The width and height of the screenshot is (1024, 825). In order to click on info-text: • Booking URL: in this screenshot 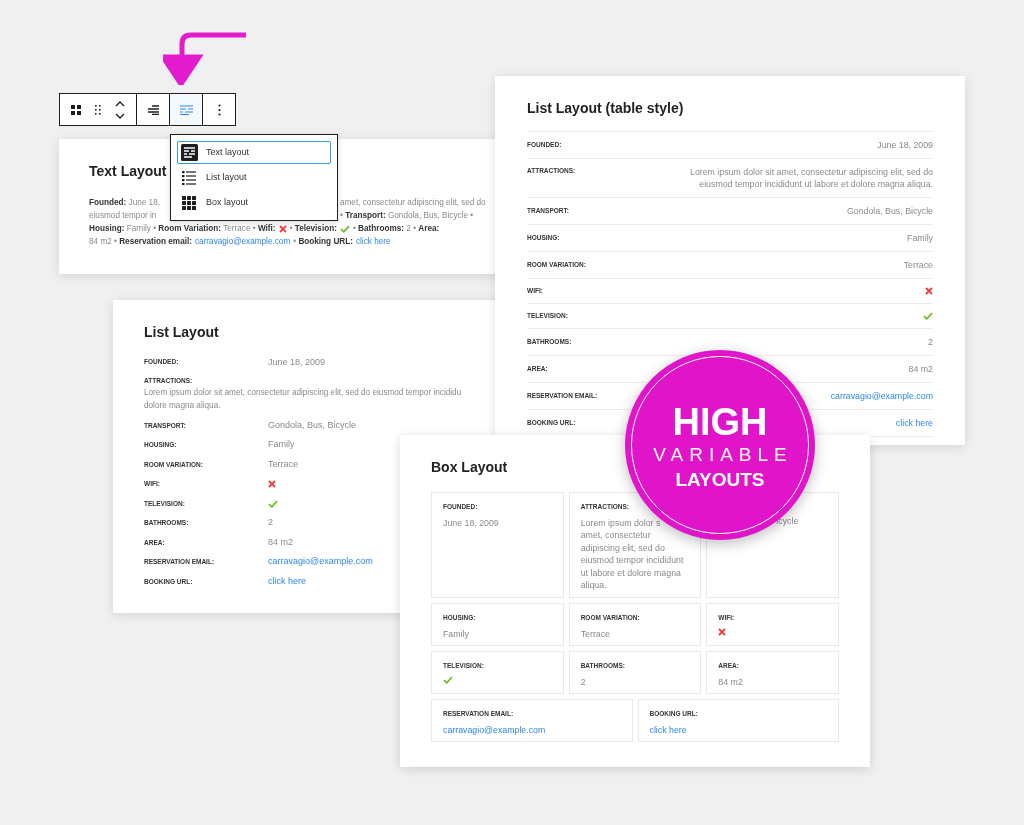, I will do `click(323, 242)`.